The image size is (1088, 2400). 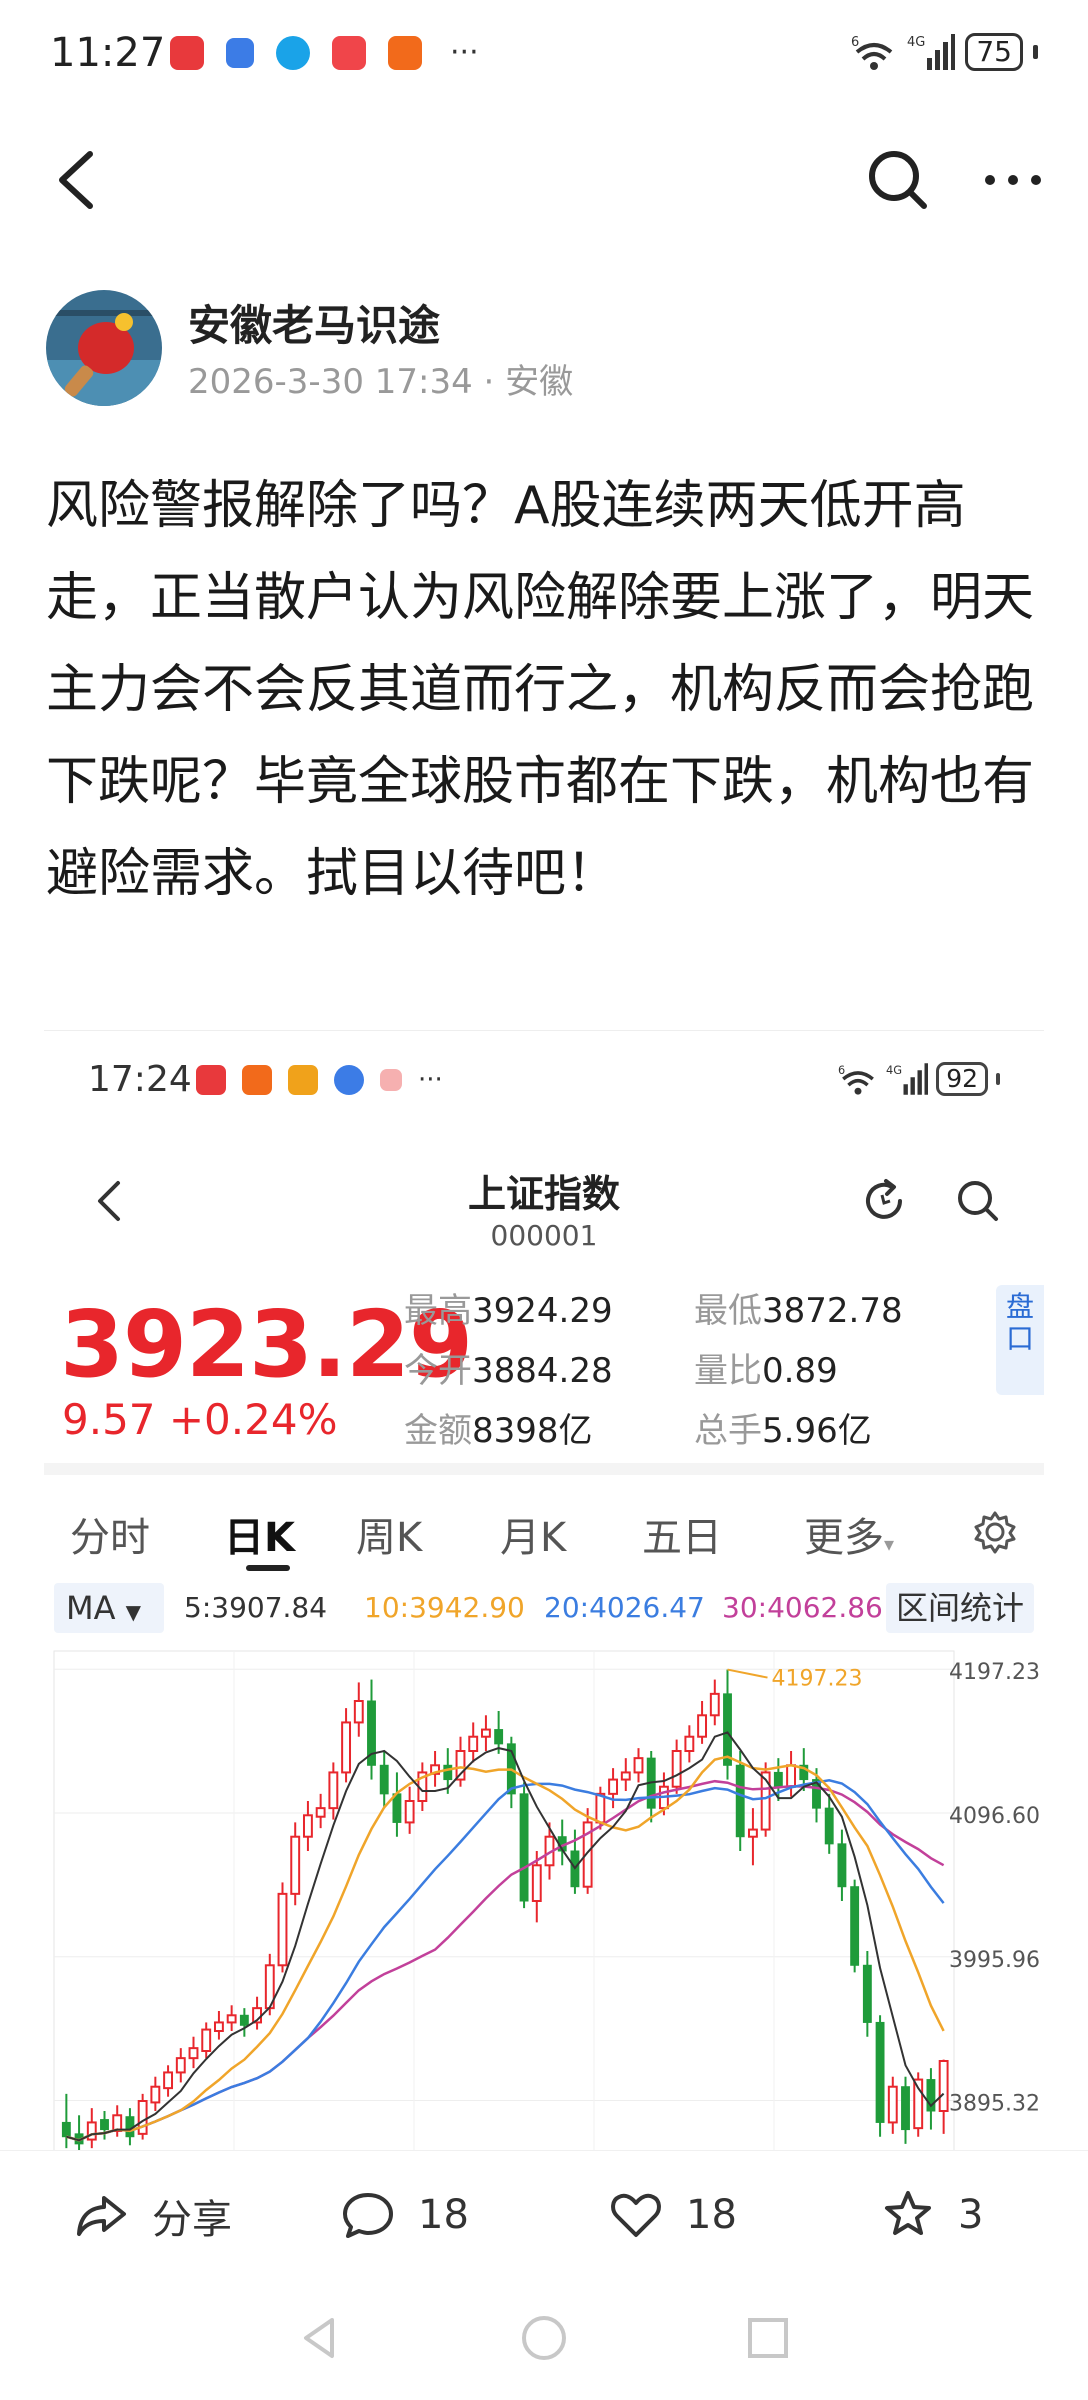 I want to click on comment-icon, so click(x=368, y=2215).